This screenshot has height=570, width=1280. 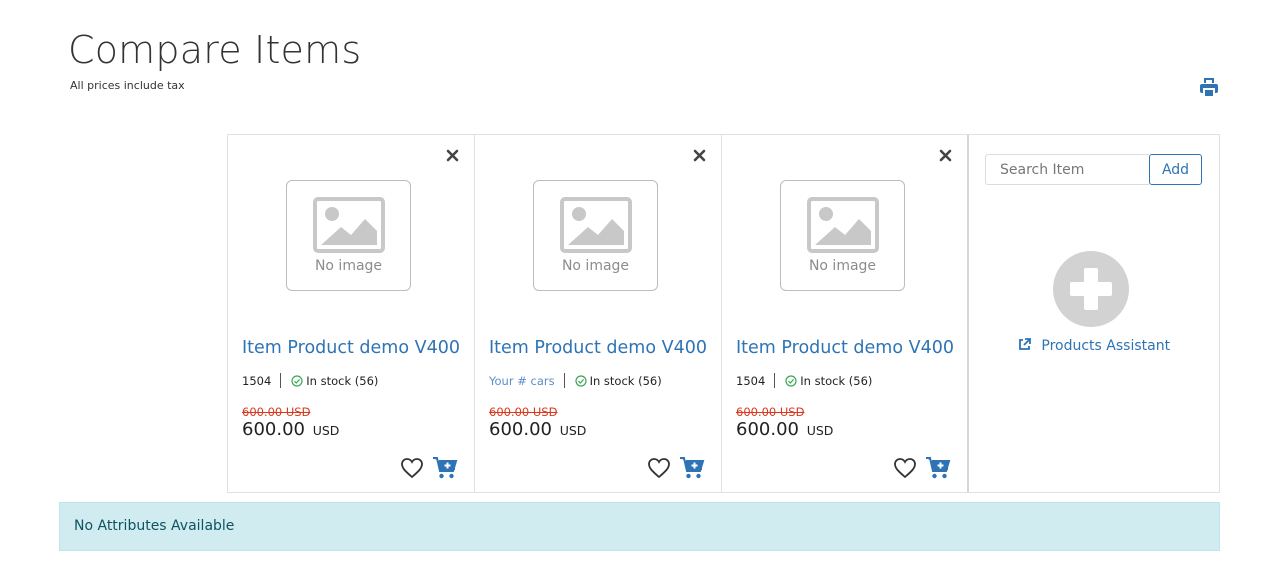 I want to click on products-assistant-label: Products Assistant, so click(x=1106, y=346).